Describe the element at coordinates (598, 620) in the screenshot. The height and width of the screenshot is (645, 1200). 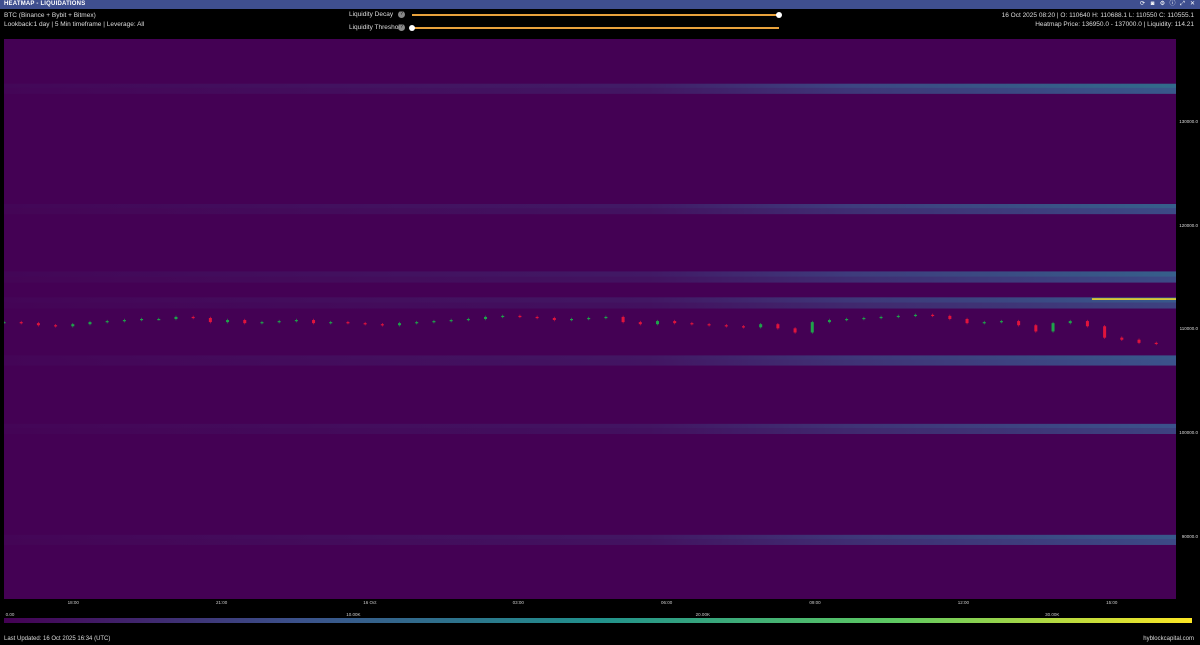
I see `liquidity-colorbar` at that location.